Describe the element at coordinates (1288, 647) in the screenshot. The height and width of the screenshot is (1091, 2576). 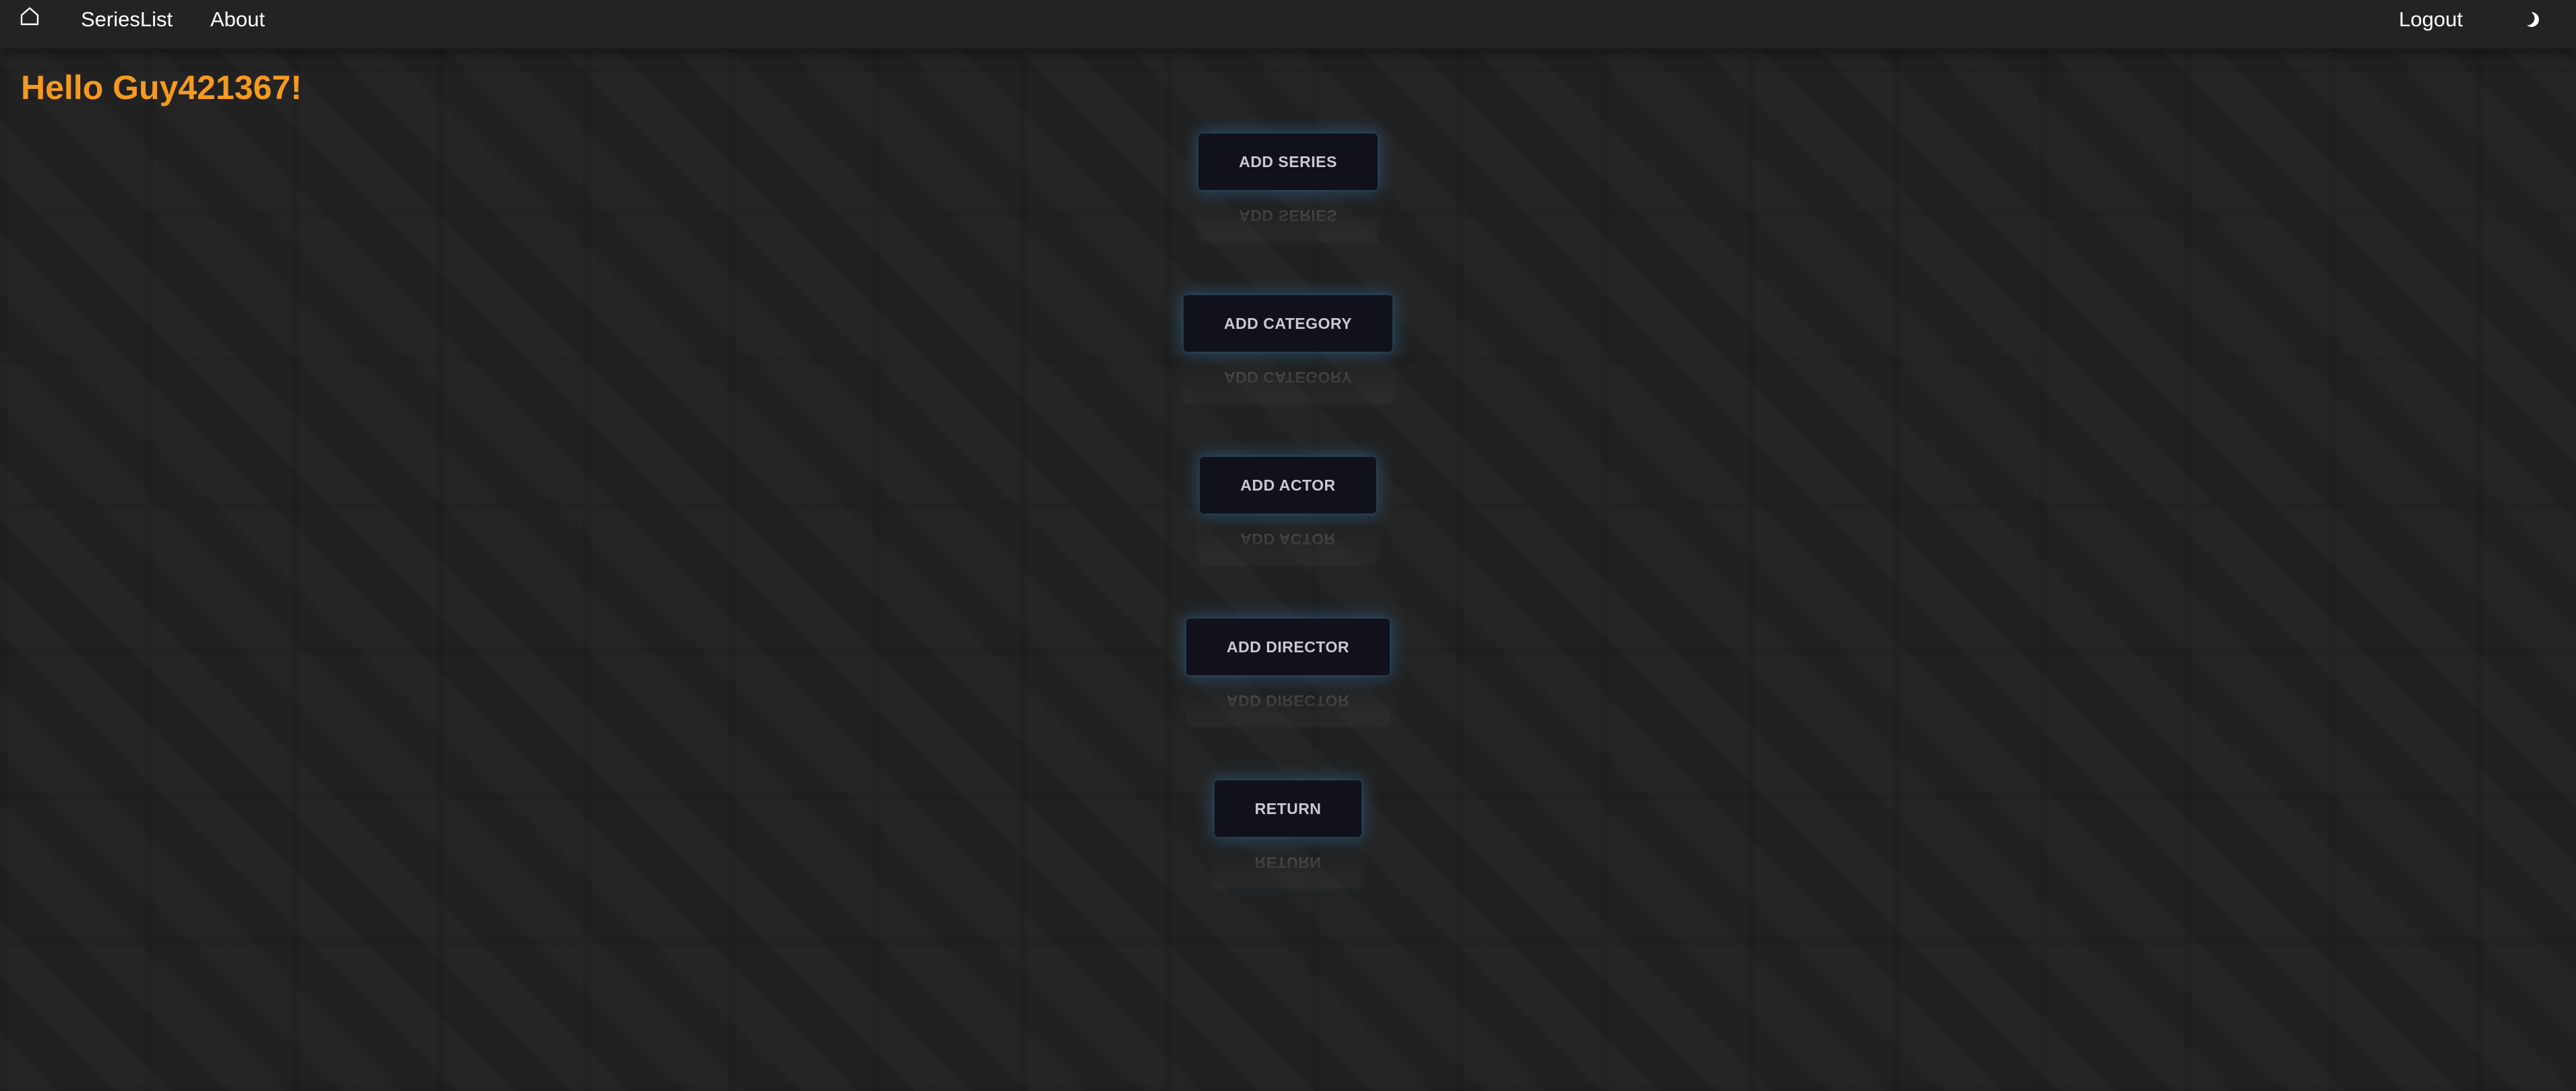
I see `add-director-button: ADD DIRECTOR` at that location.